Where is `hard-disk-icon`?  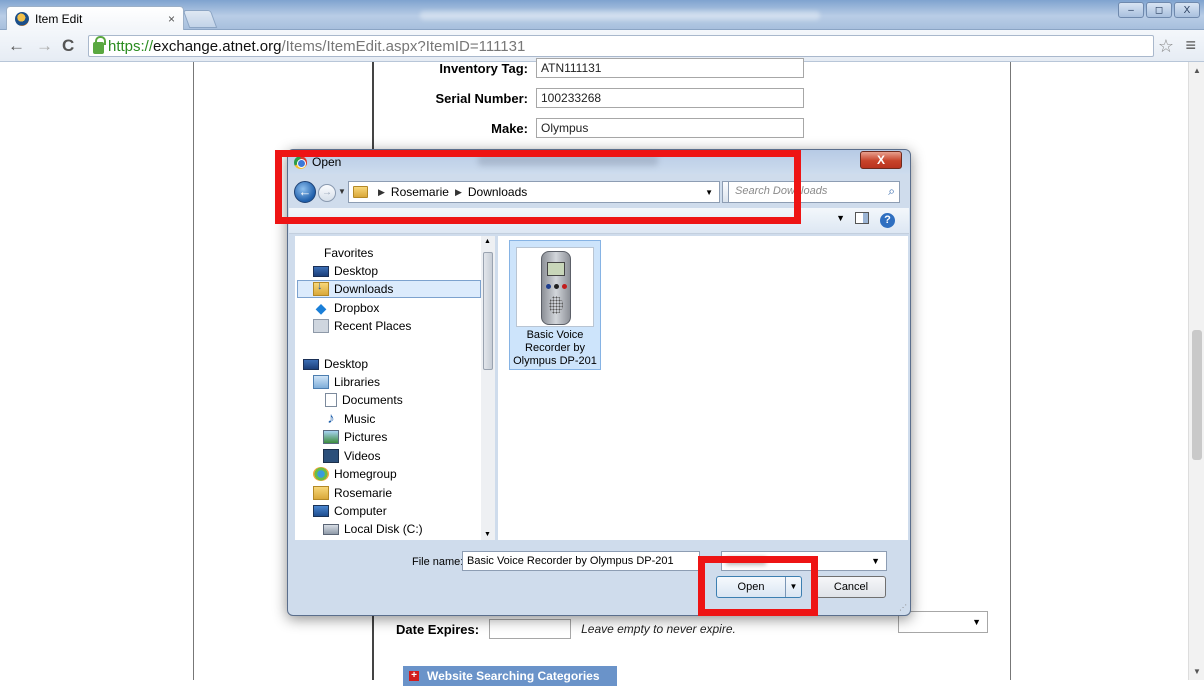
hard-disk-icon is located at coordinates (331, 529).